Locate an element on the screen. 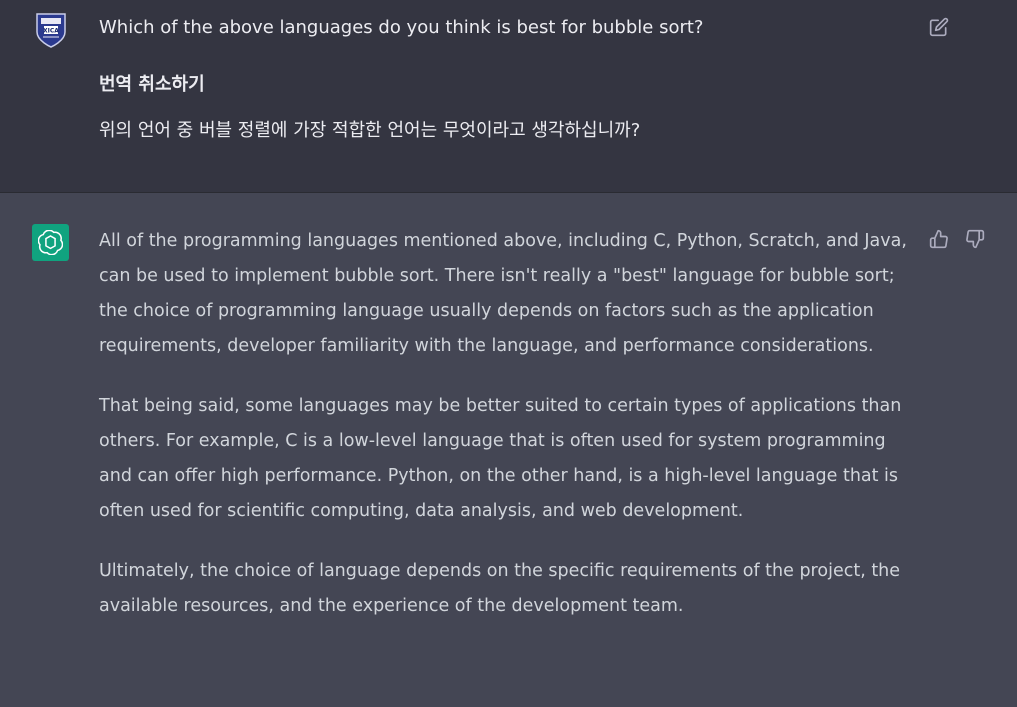  edit-icon is located at coordinates (939, 27).